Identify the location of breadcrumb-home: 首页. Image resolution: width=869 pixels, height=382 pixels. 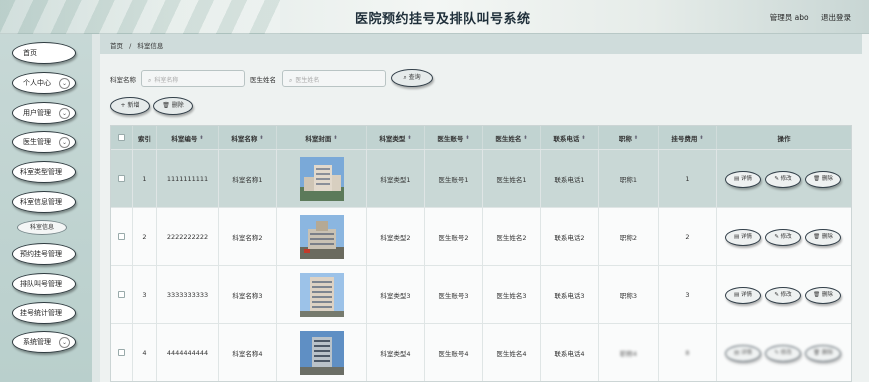
(116, 46).